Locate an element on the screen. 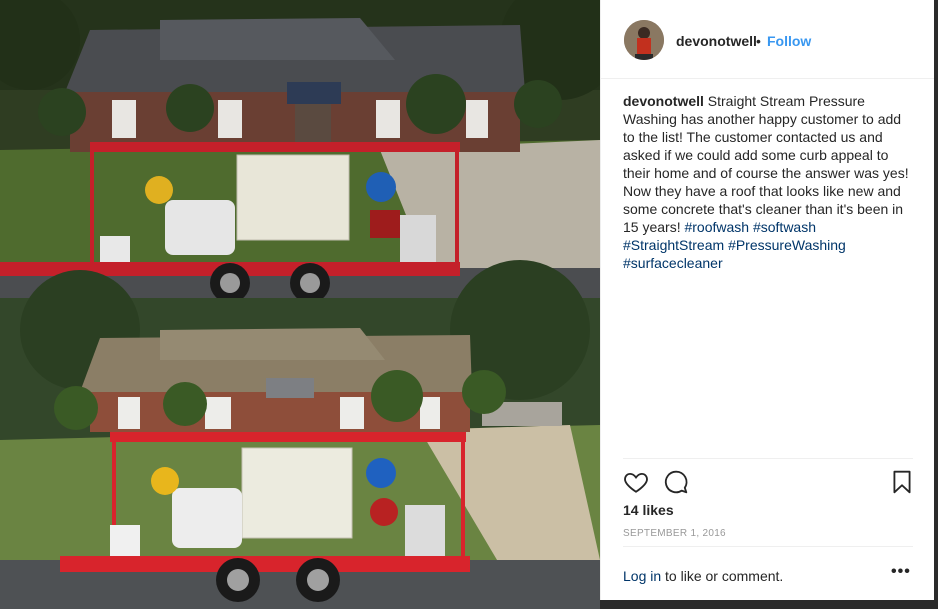 The width and height of the screenshot is (938, 609). background-edge-bottom is located at coordinates (769, 604).